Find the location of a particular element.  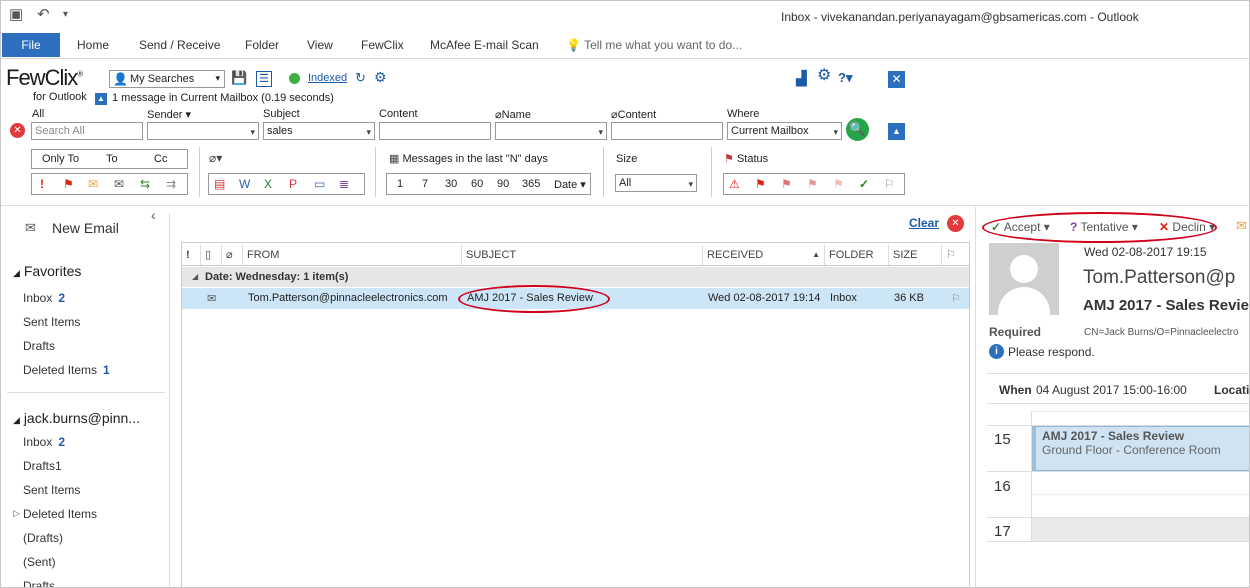

powerpoint-icon: P is located at coordinates (293, 184).